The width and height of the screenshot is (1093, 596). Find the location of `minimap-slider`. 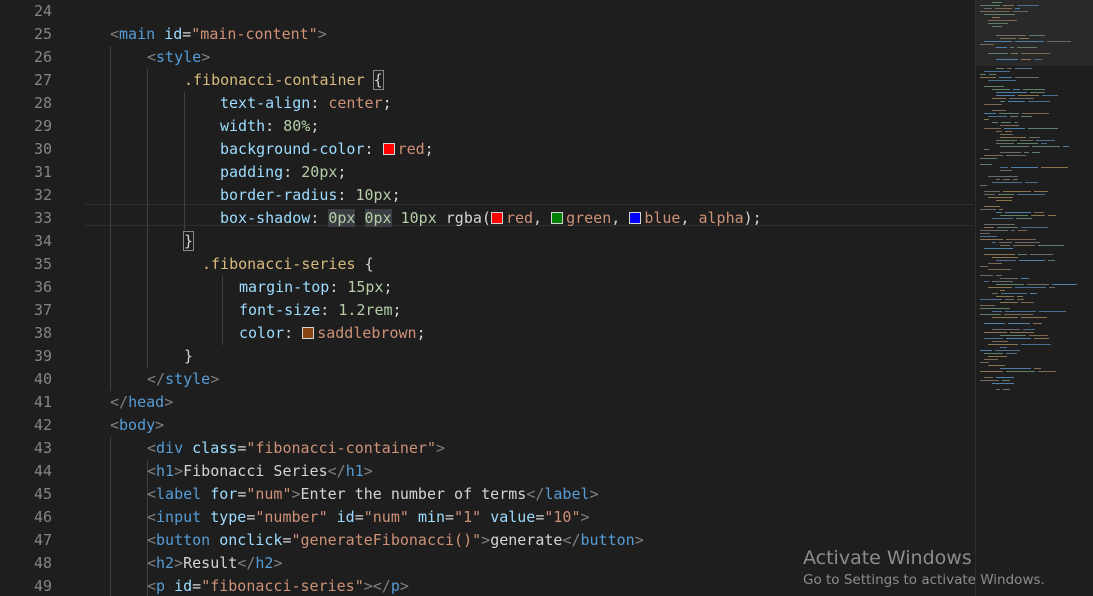

minimap-slider is located at coordinates (1034, 33).